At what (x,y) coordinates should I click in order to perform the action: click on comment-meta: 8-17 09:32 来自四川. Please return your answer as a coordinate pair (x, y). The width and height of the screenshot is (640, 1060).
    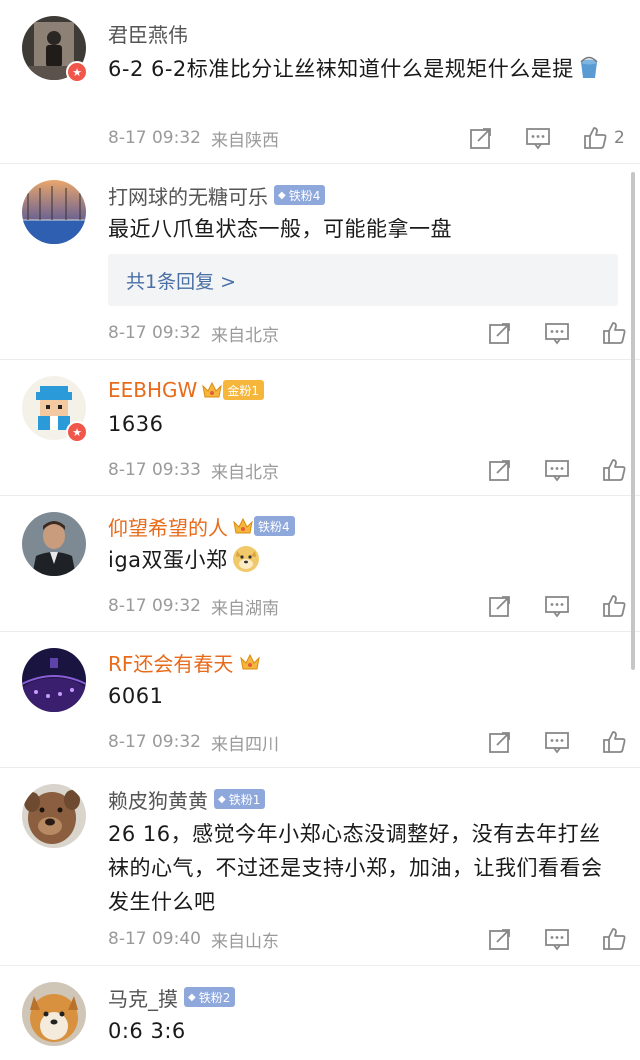
    Looking at the image, I should click on (193, 742).